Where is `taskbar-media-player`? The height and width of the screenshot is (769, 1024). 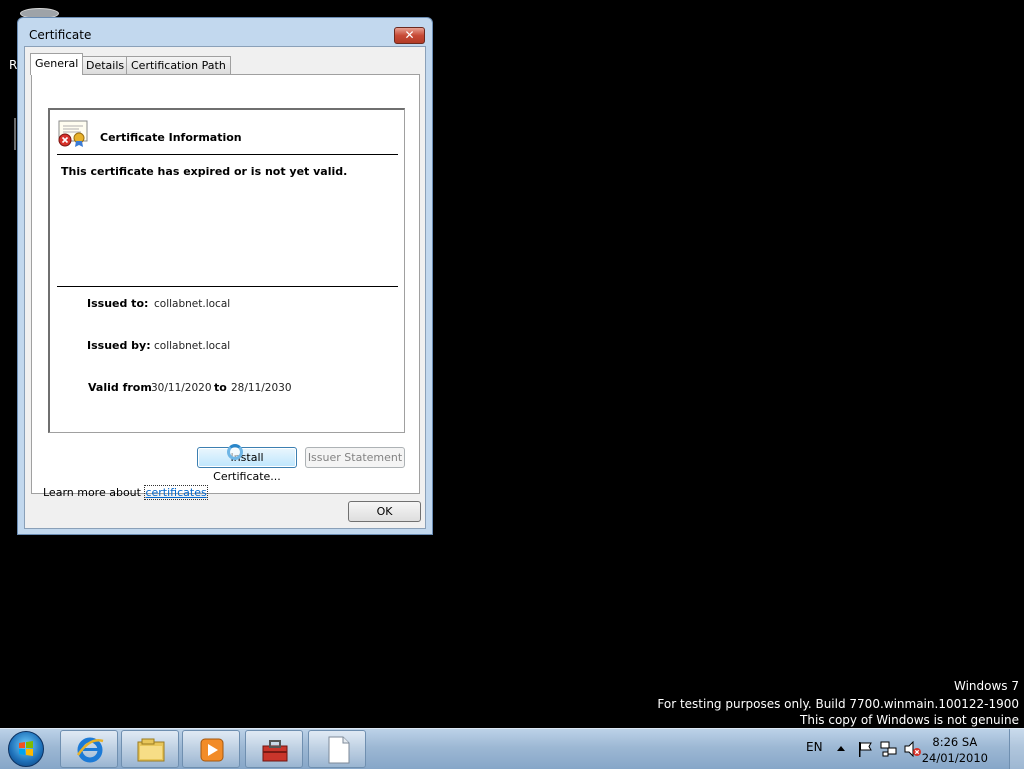 taskbar-media-player is located at coordinates (211, 749).